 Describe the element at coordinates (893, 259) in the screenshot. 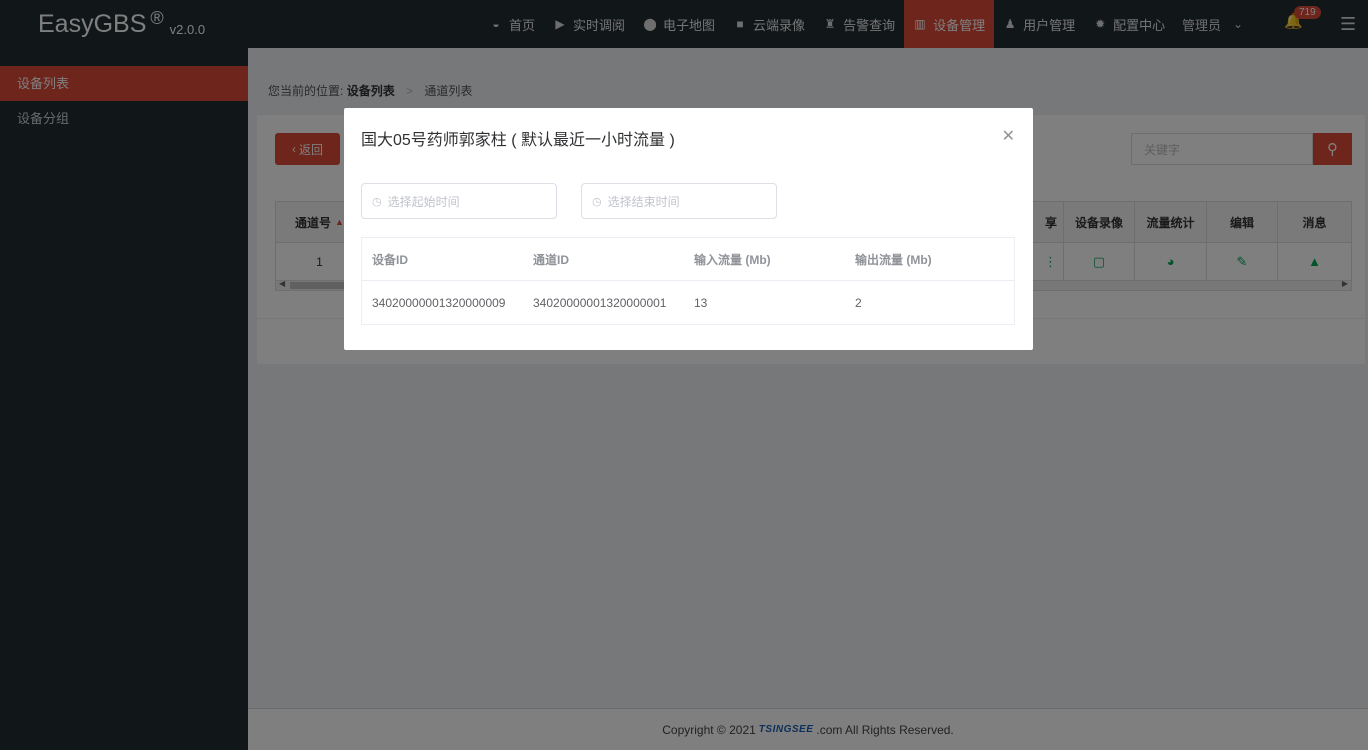

I see `column-output-flow: 输出流量 (Mb)` at that location.